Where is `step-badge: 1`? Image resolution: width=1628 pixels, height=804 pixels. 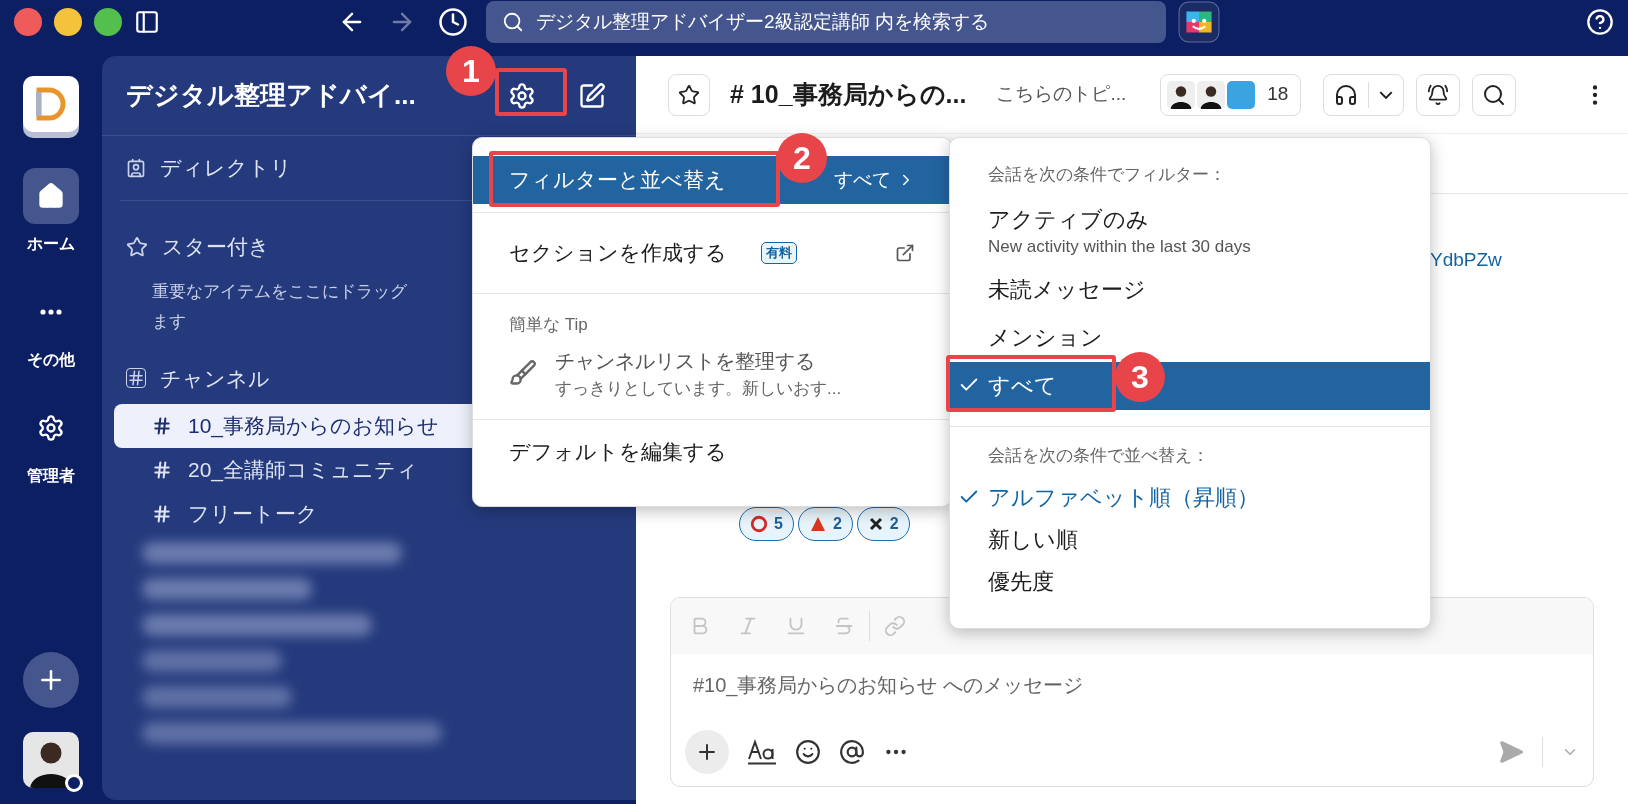 step-badge: 1 is located at coordinates (471, 71).